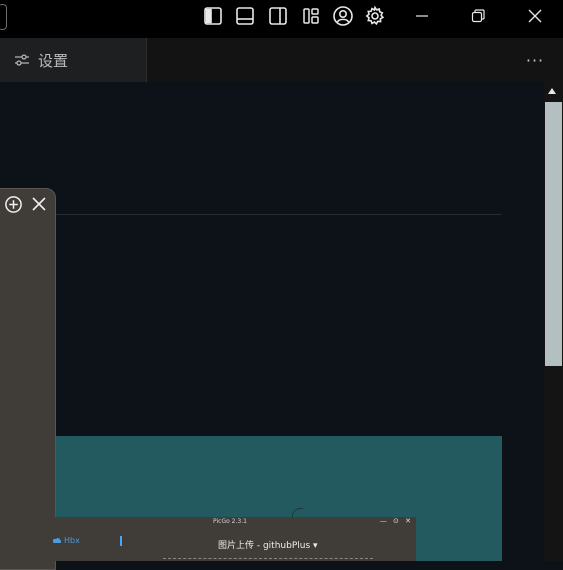 This screenshot has width=563, height=570. I want to click on menu-edge, so click(3, 17).